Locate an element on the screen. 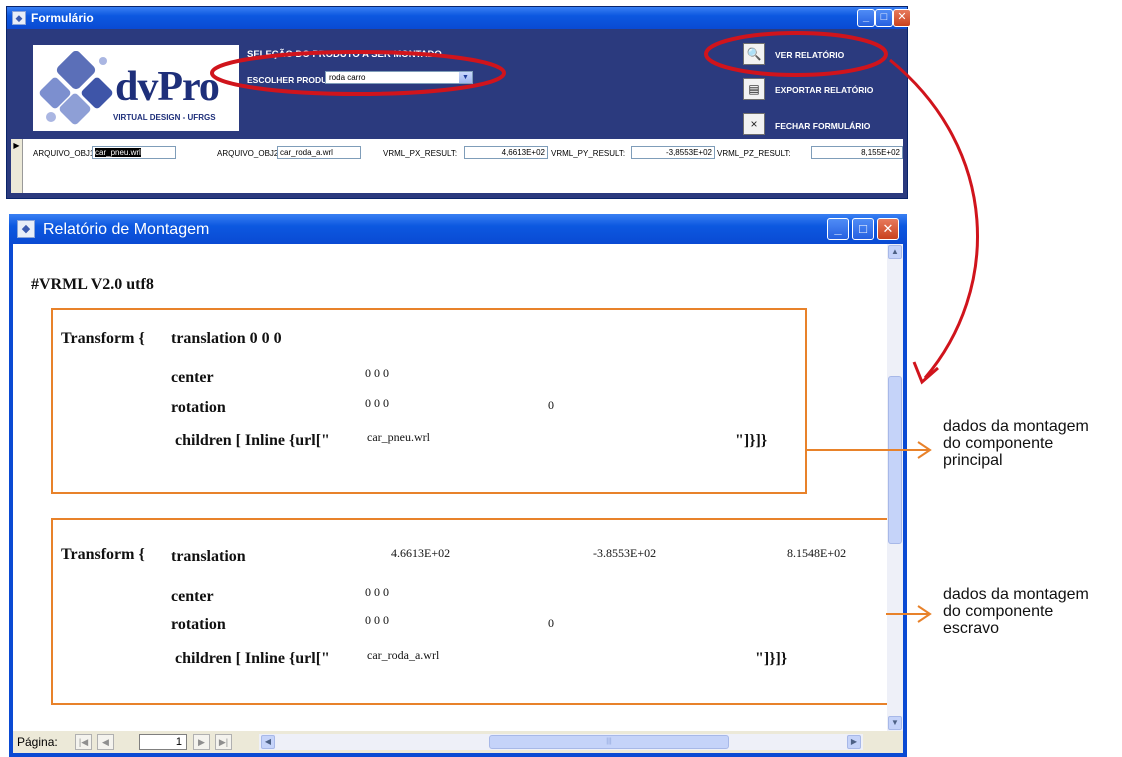 The image size is (1122, 757). annotation-escravo: dados da montagem do componente escravo is located at coordinates (1016, 611).